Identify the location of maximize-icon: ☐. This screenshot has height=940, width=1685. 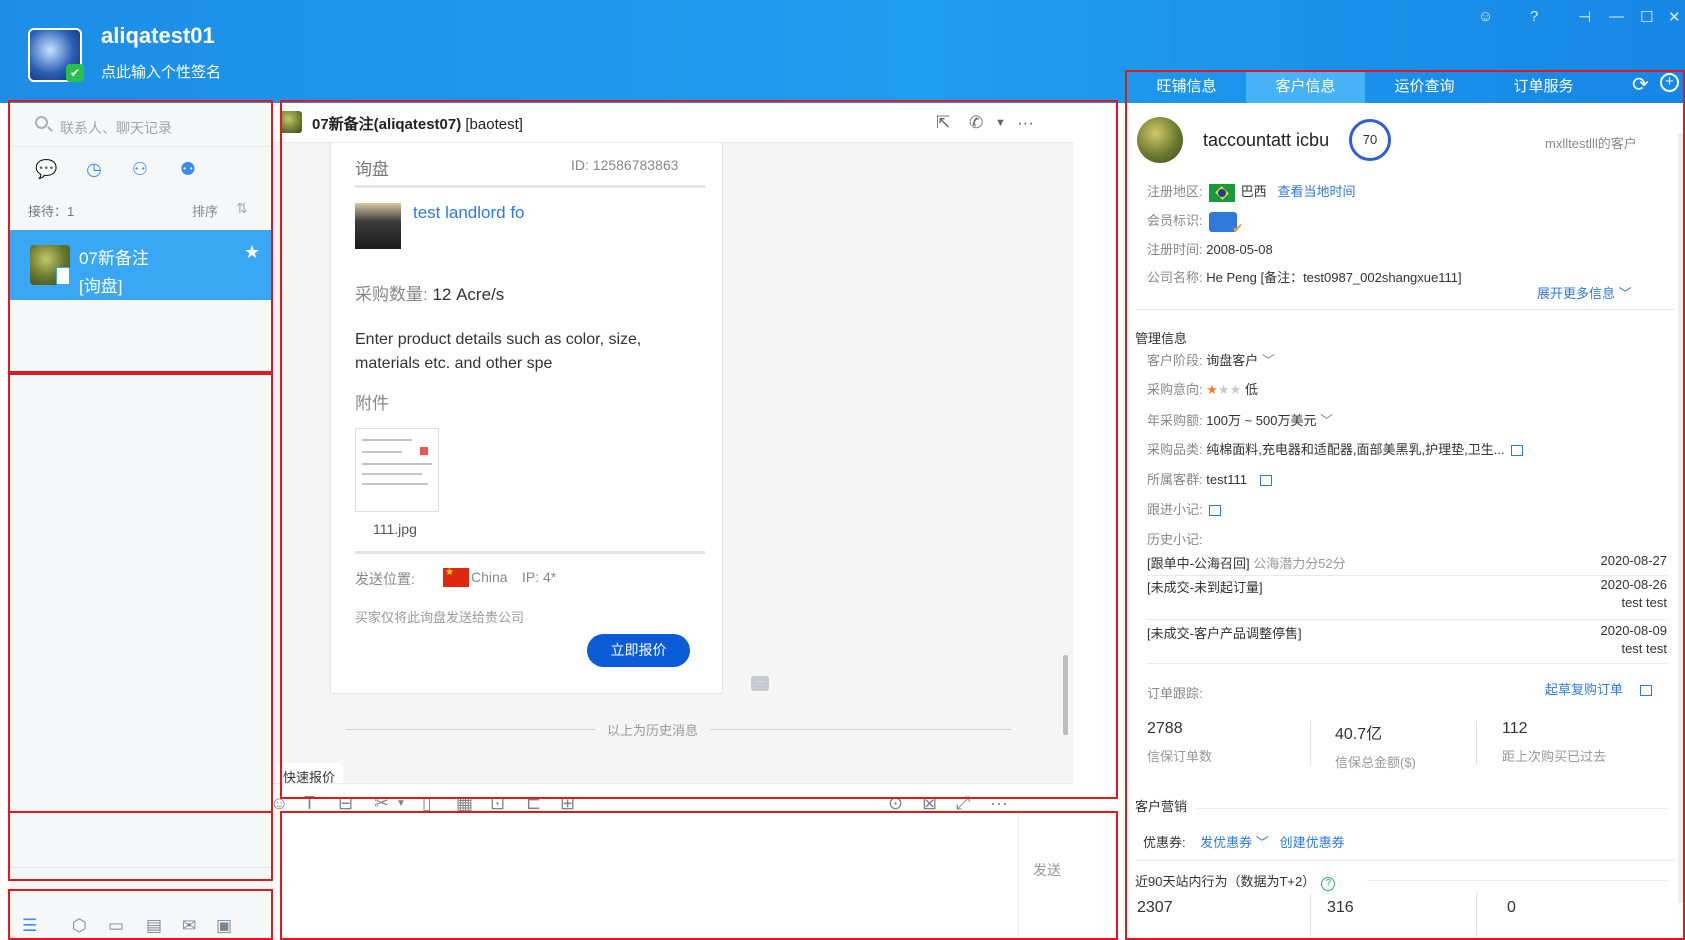
(1646, 17).